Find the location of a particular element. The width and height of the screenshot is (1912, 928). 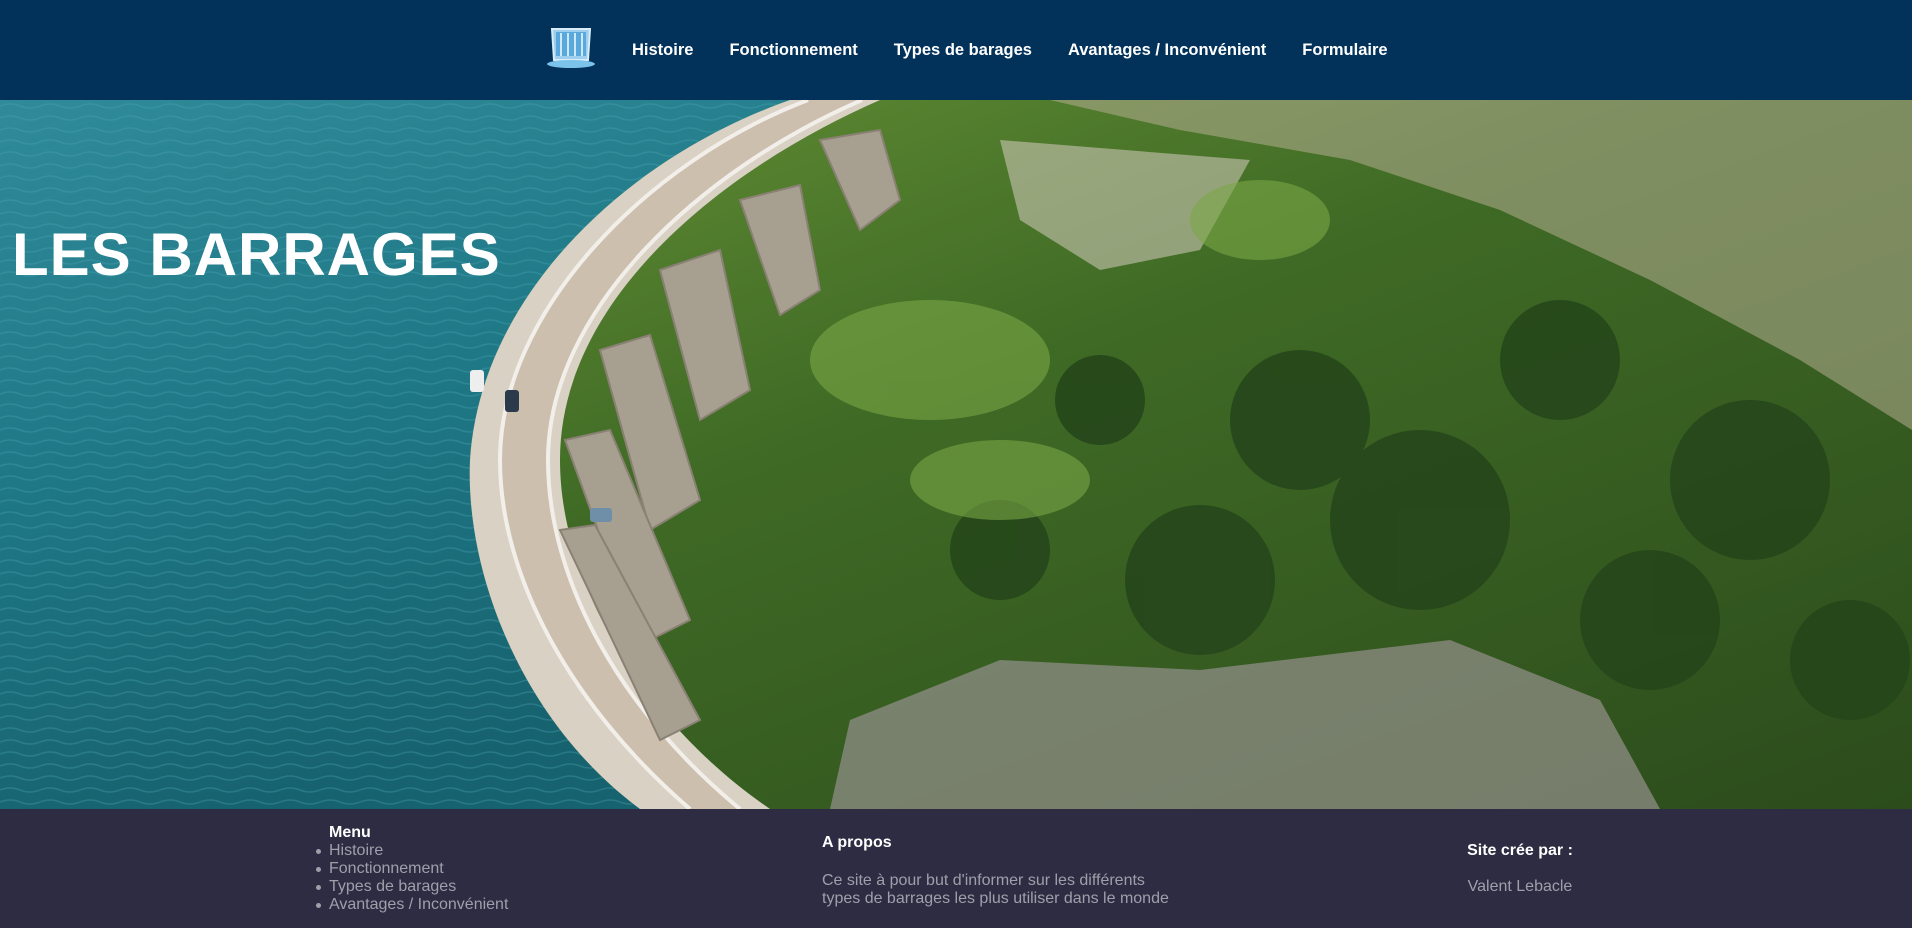

footer-menu-item-fonctionnement: Fonctionnement is located at coordinates (411, 869).